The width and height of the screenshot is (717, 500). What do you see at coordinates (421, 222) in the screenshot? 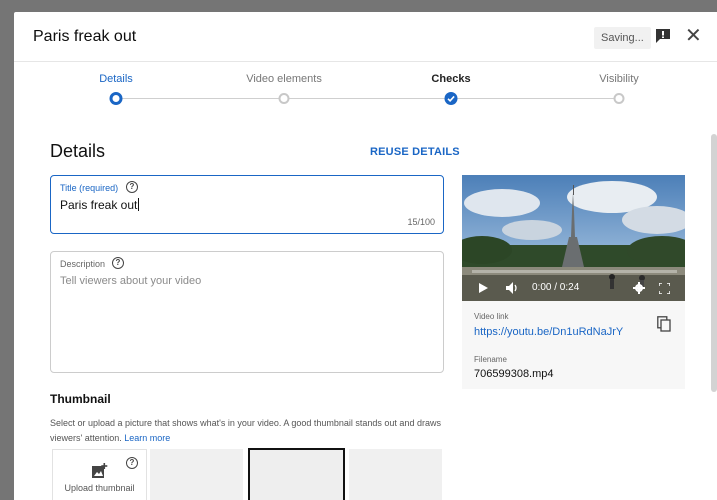
I see `title-char-counter: 15/100` at bounding box center [421, 222].